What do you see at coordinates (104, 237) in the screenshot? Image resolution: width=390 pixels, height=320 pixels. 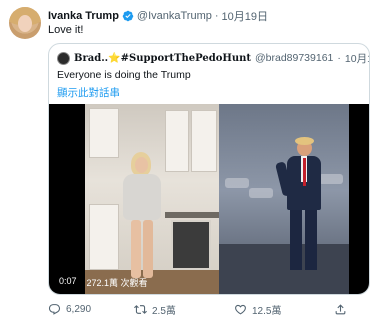 I see `kitchen-fridge` at bounding box center [104, 237].